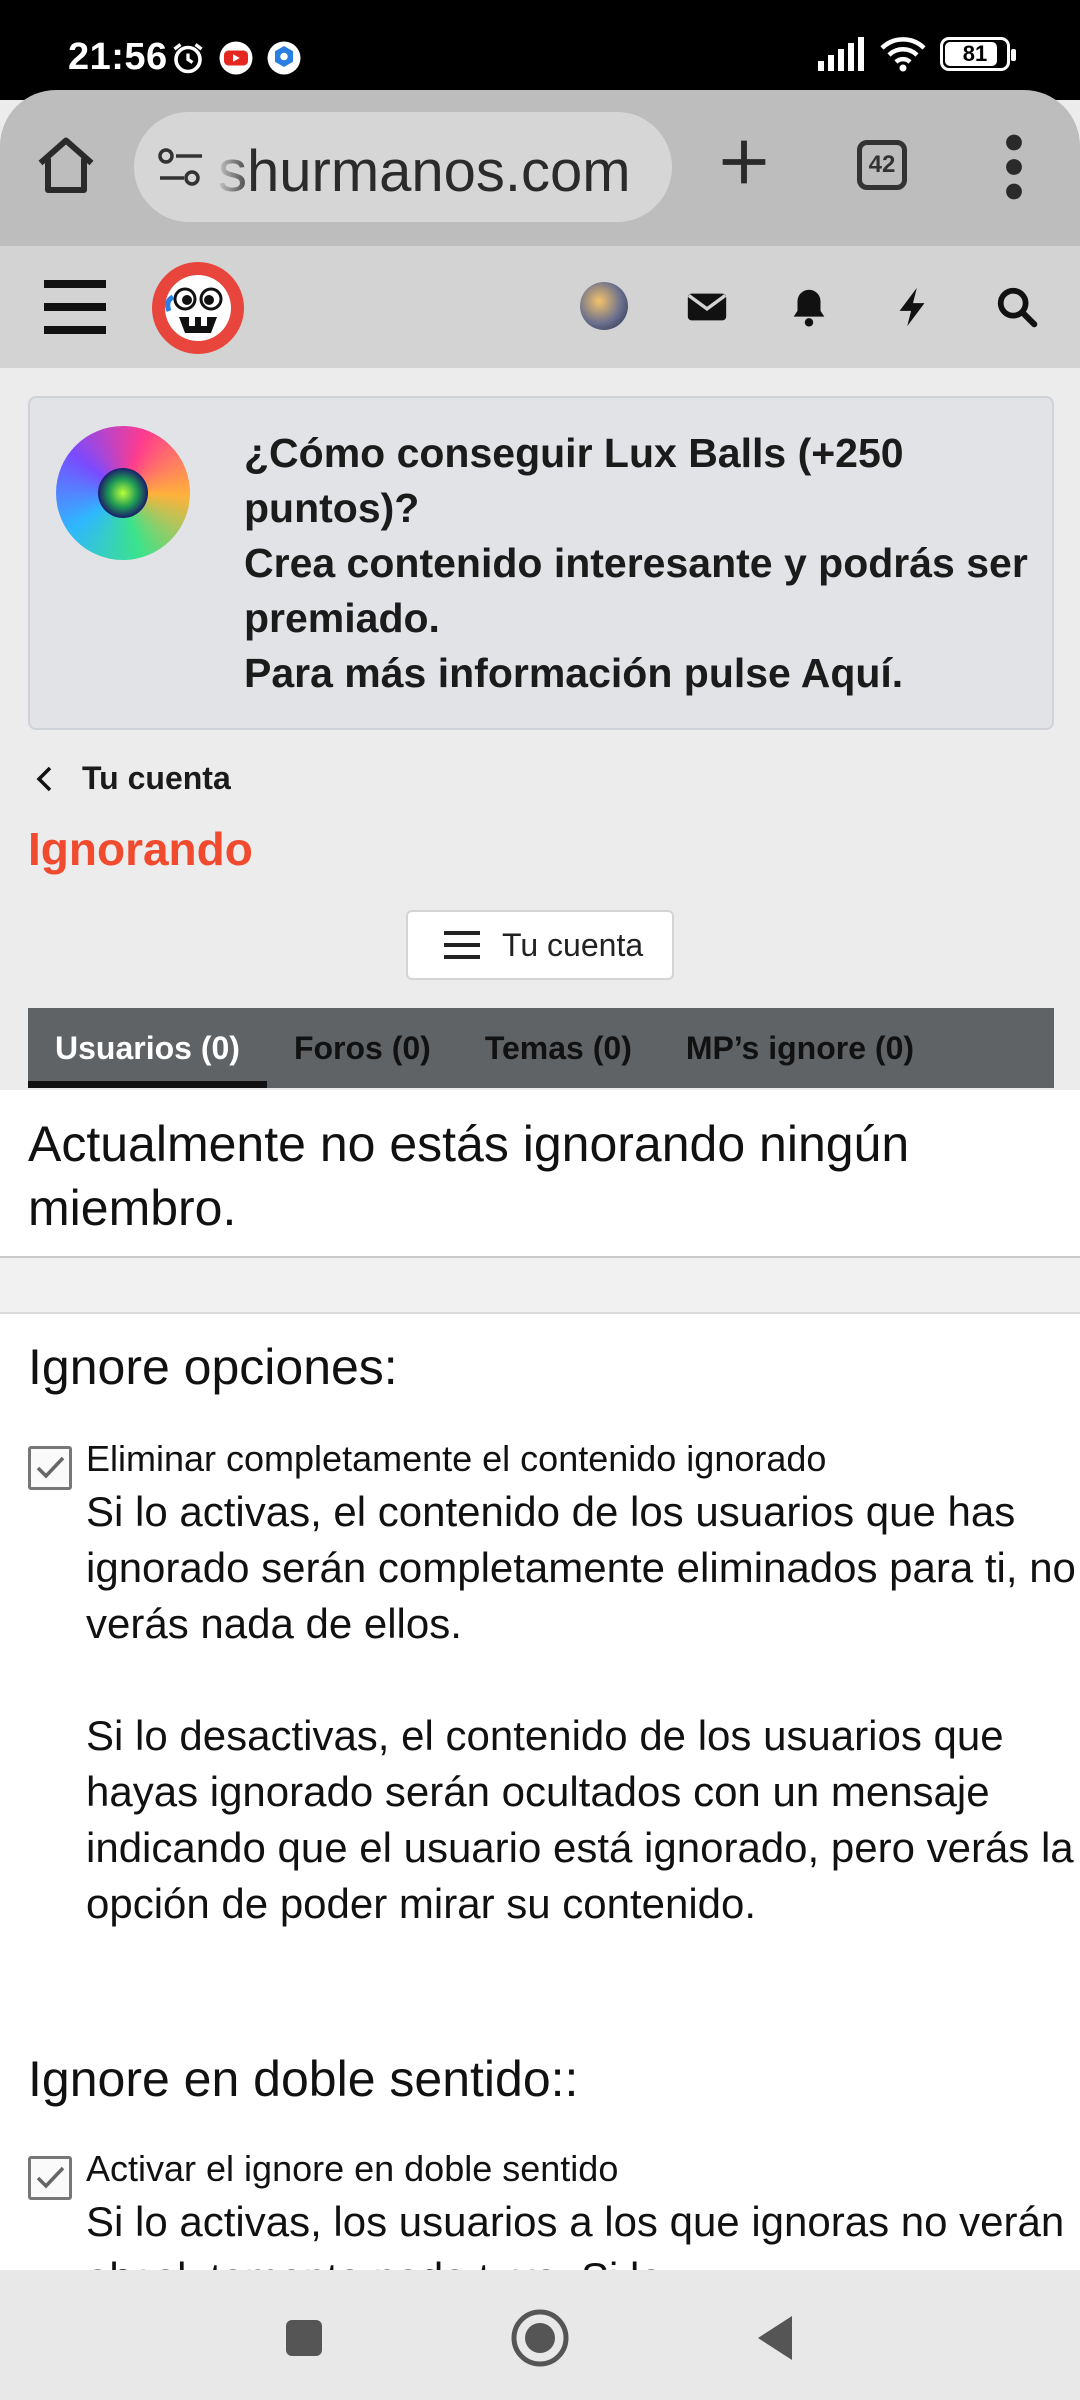 The image size is (1080, 2400). What do you see at coordinates (776, 2338) in the screenshot?
I see `back-triangle-icon` at bounding box center [776, 2338].